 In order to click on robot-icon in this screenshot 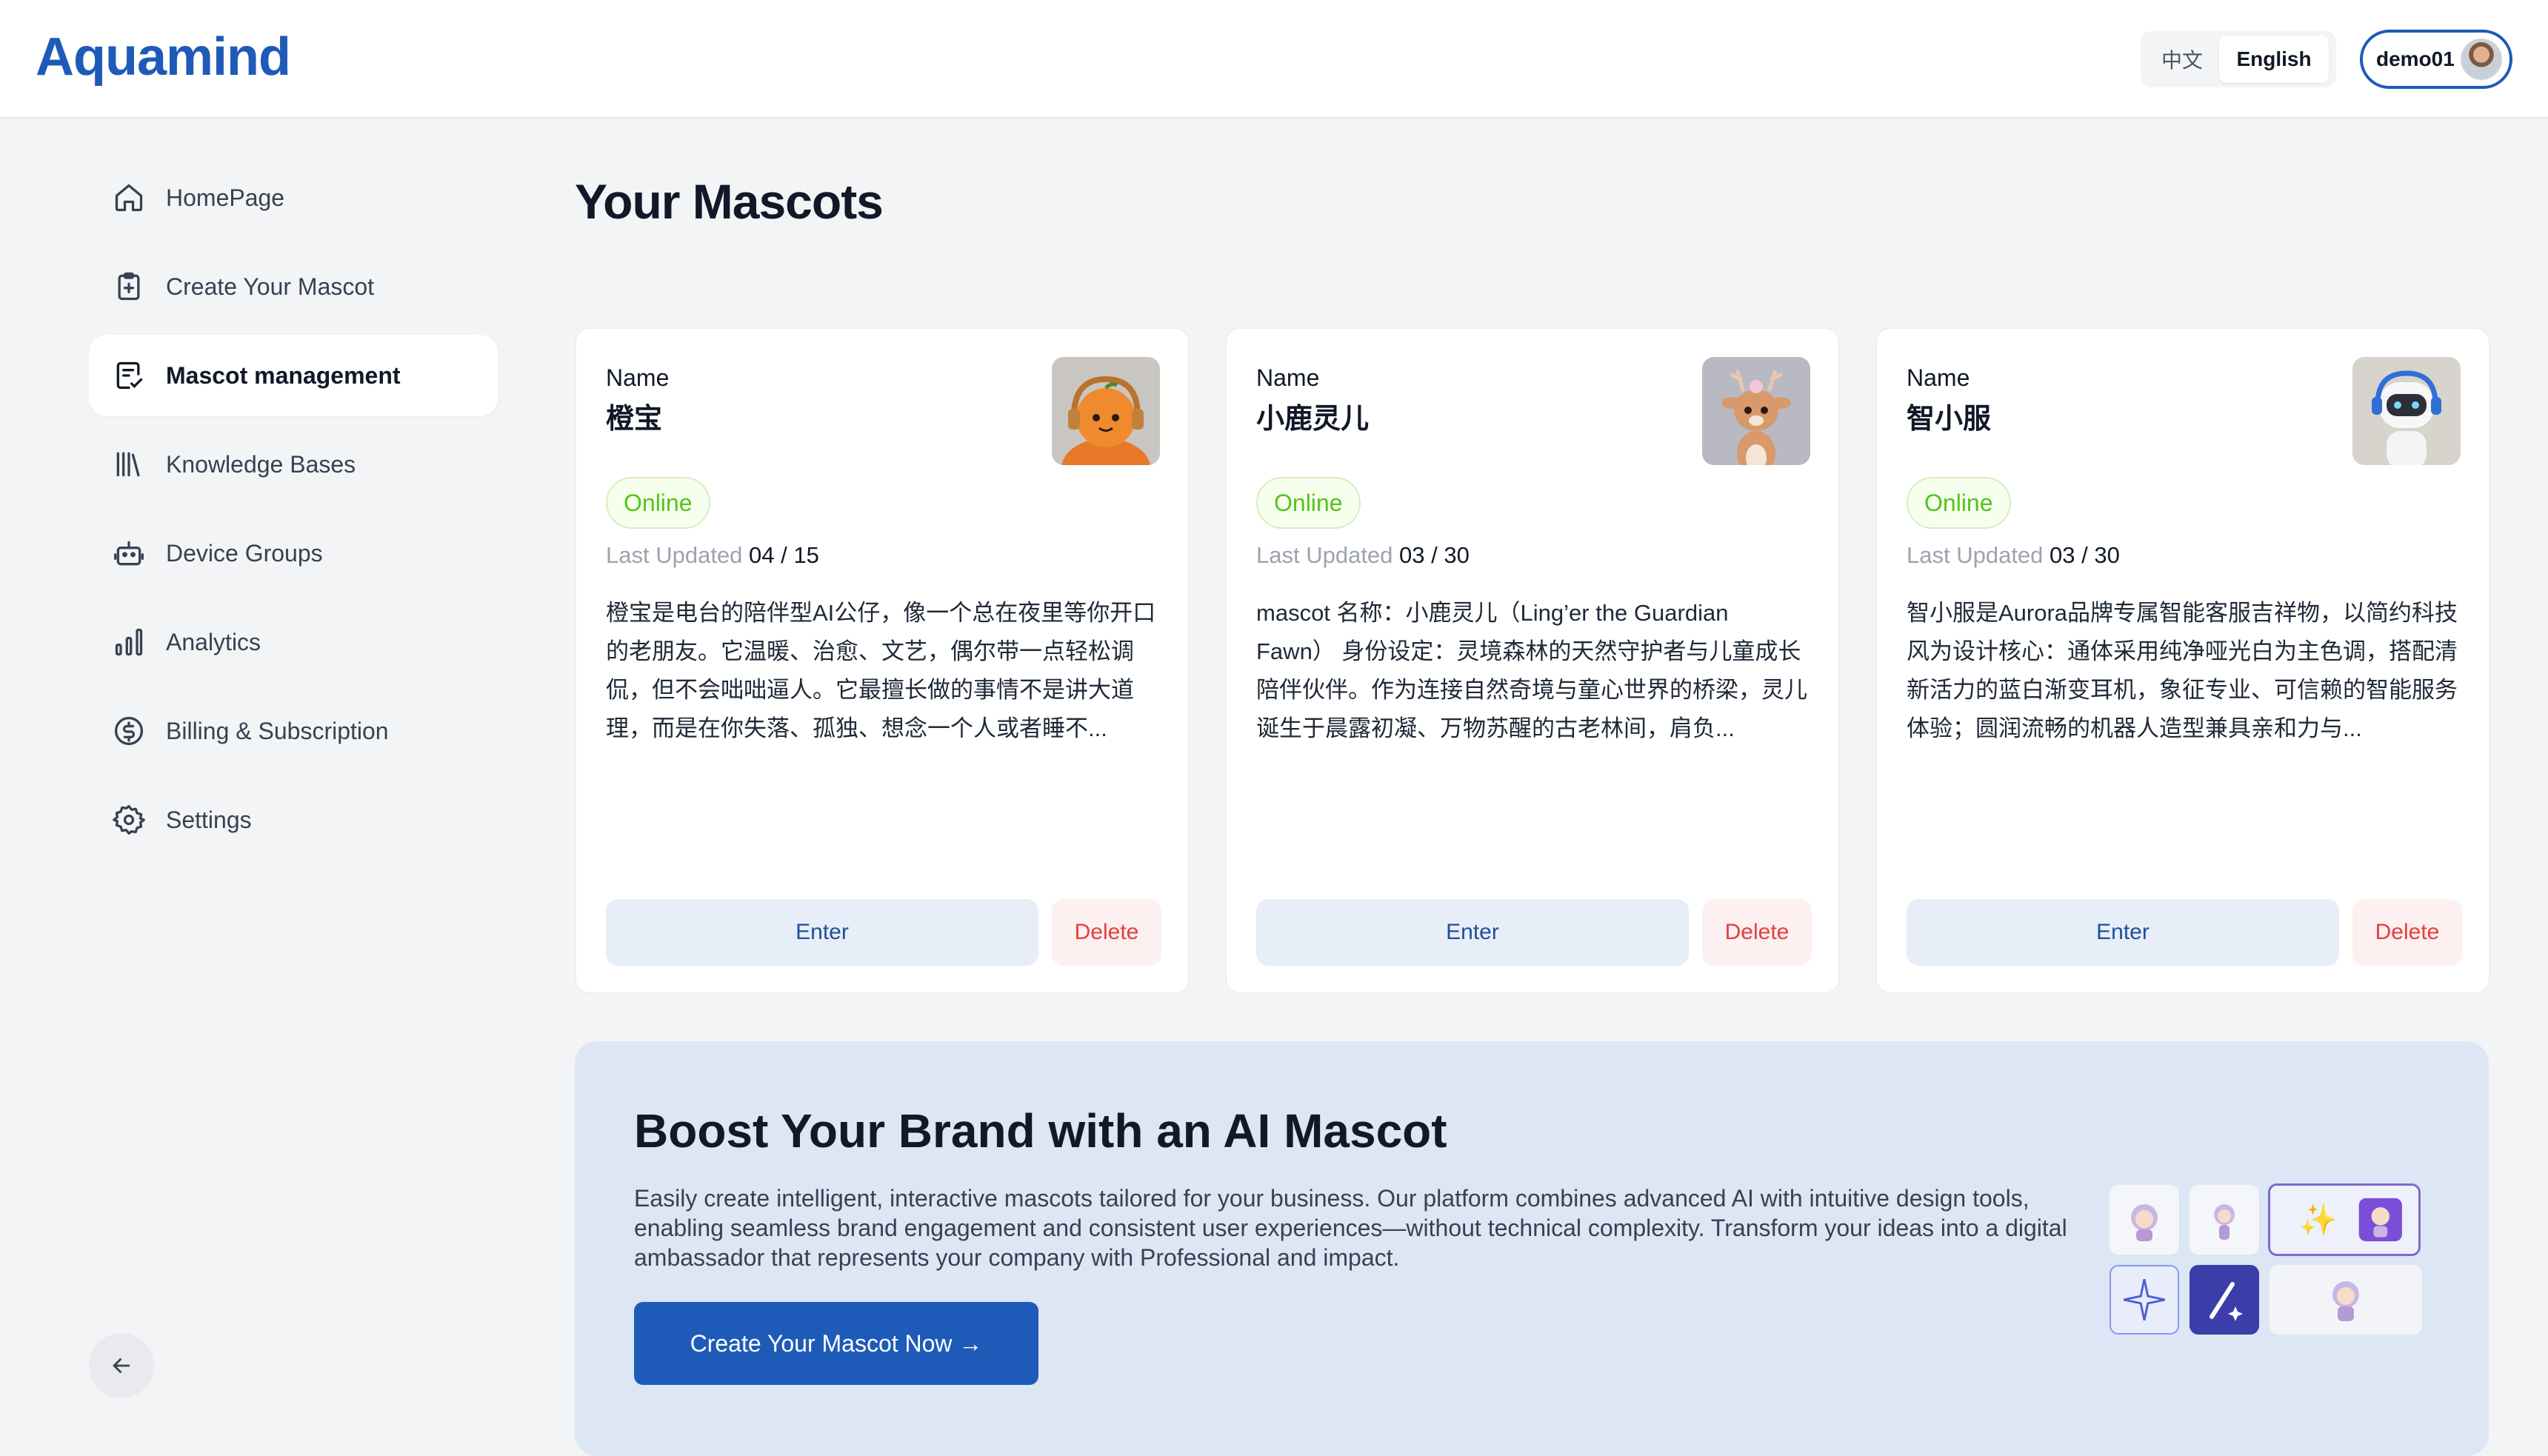, I will do `click(129, 553)`.